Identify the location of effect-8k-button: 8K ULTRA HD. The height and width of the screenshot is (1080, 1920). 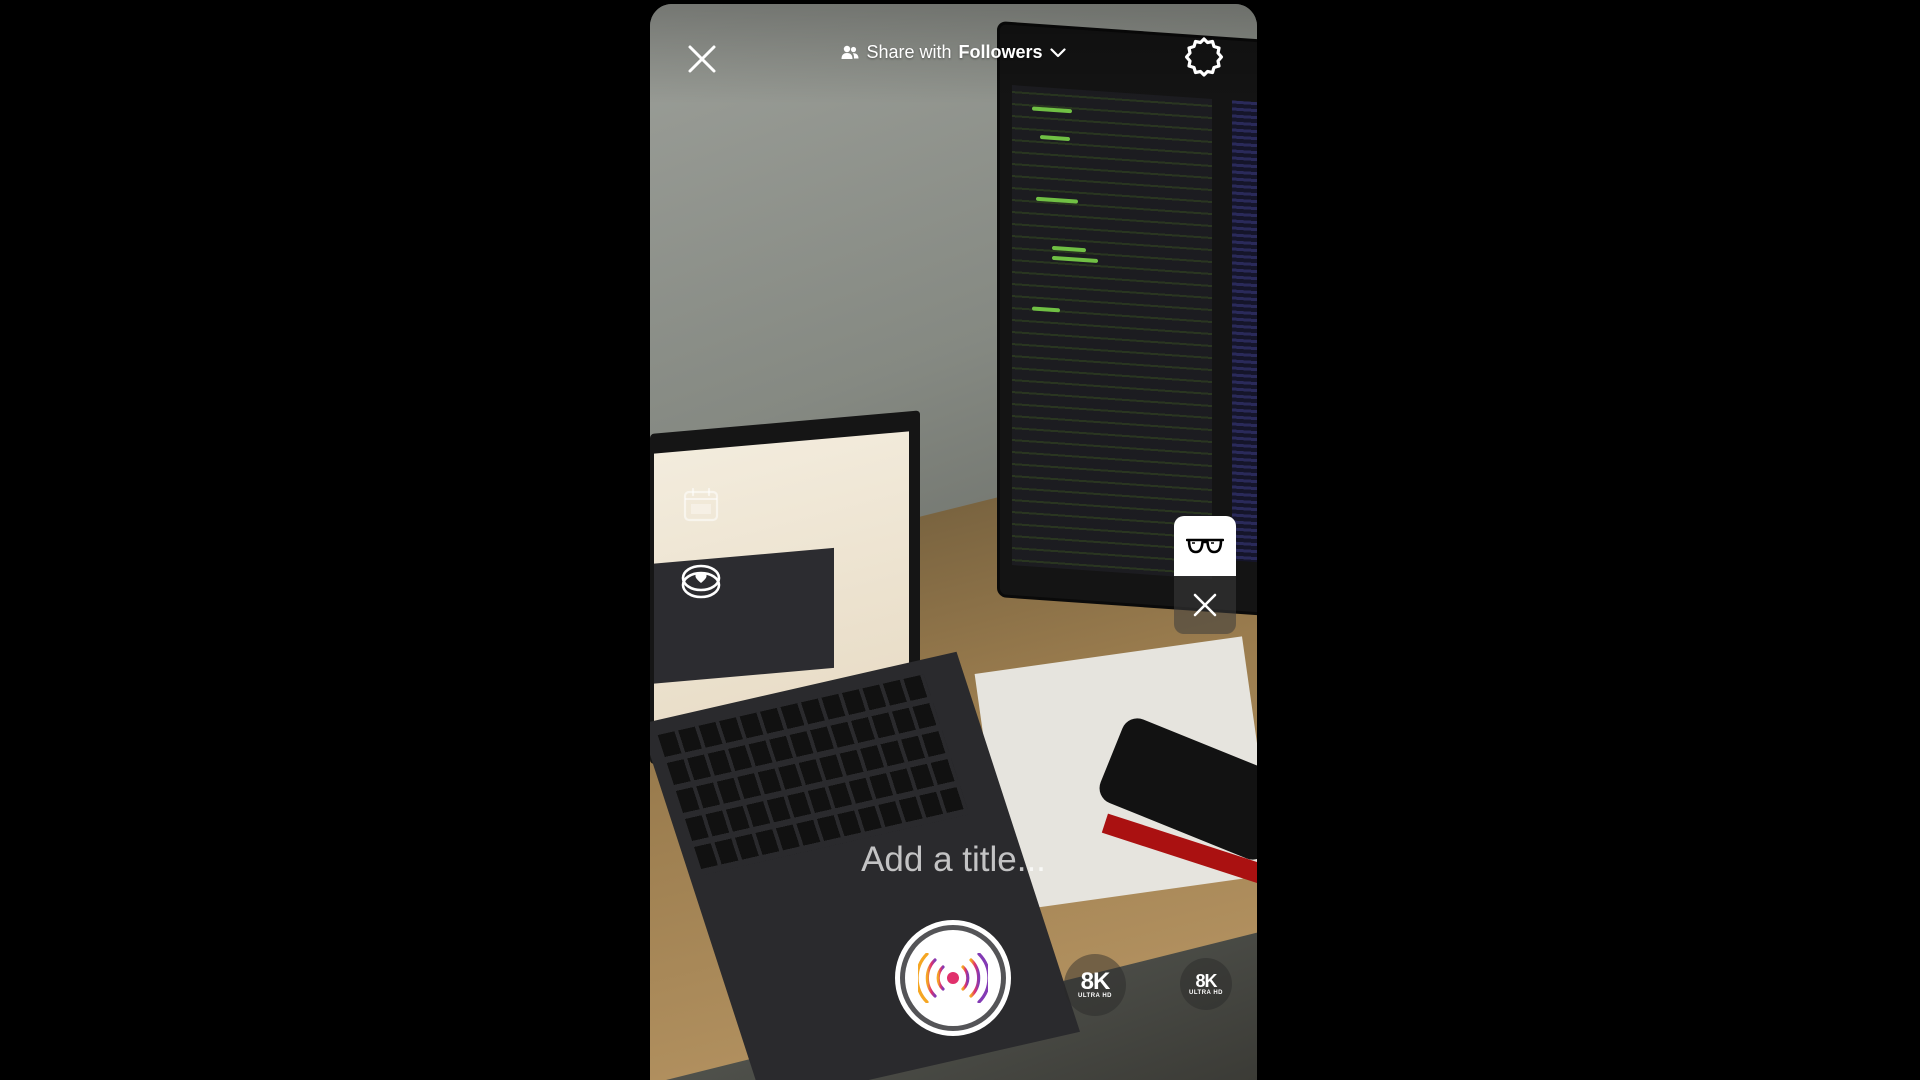
(1095, 985).